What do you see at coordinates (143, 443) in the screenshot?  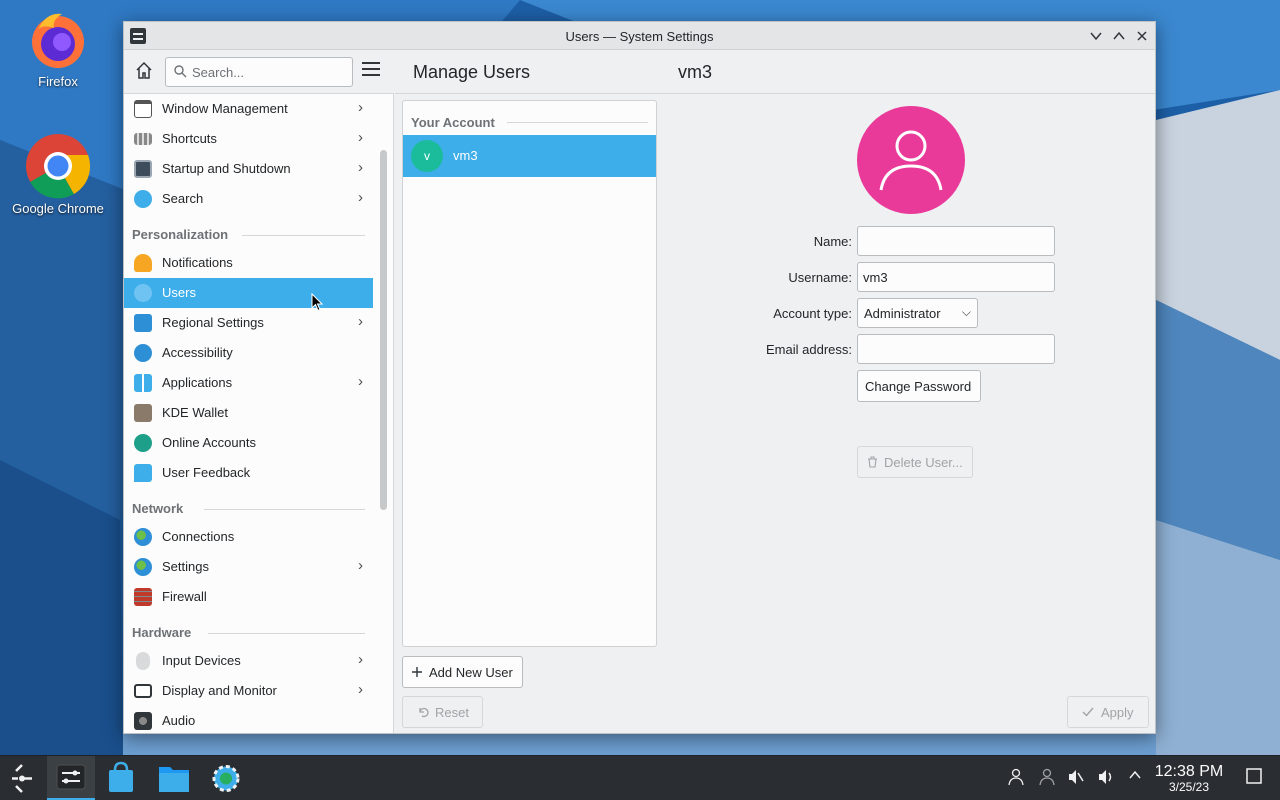 I see `online-accounts-icon` at bounding box center [143, 443].